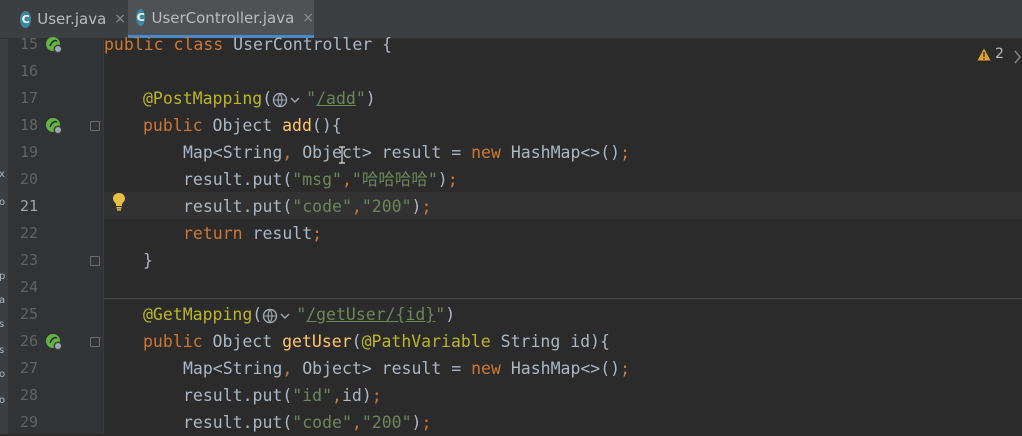 The image size is (1022, 436). What do you see at coordinates (28, 125) in the screenshot?
I see `line-number: 18` at bounding box center [28, 125].